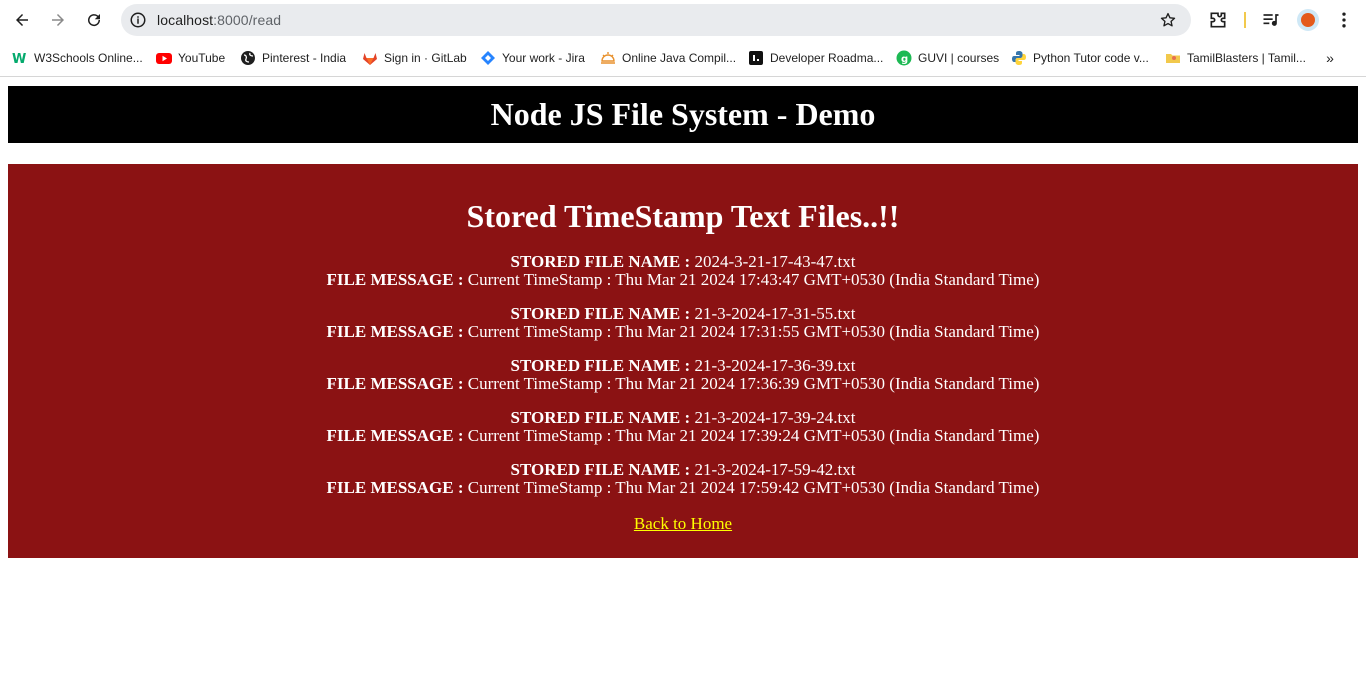 This screenshot has height=678, width=1366. Describe the element at coordinates (775, 469) in the screenshot. I see `file-name: 21-3-2024-17-59-42.txt` at that location.